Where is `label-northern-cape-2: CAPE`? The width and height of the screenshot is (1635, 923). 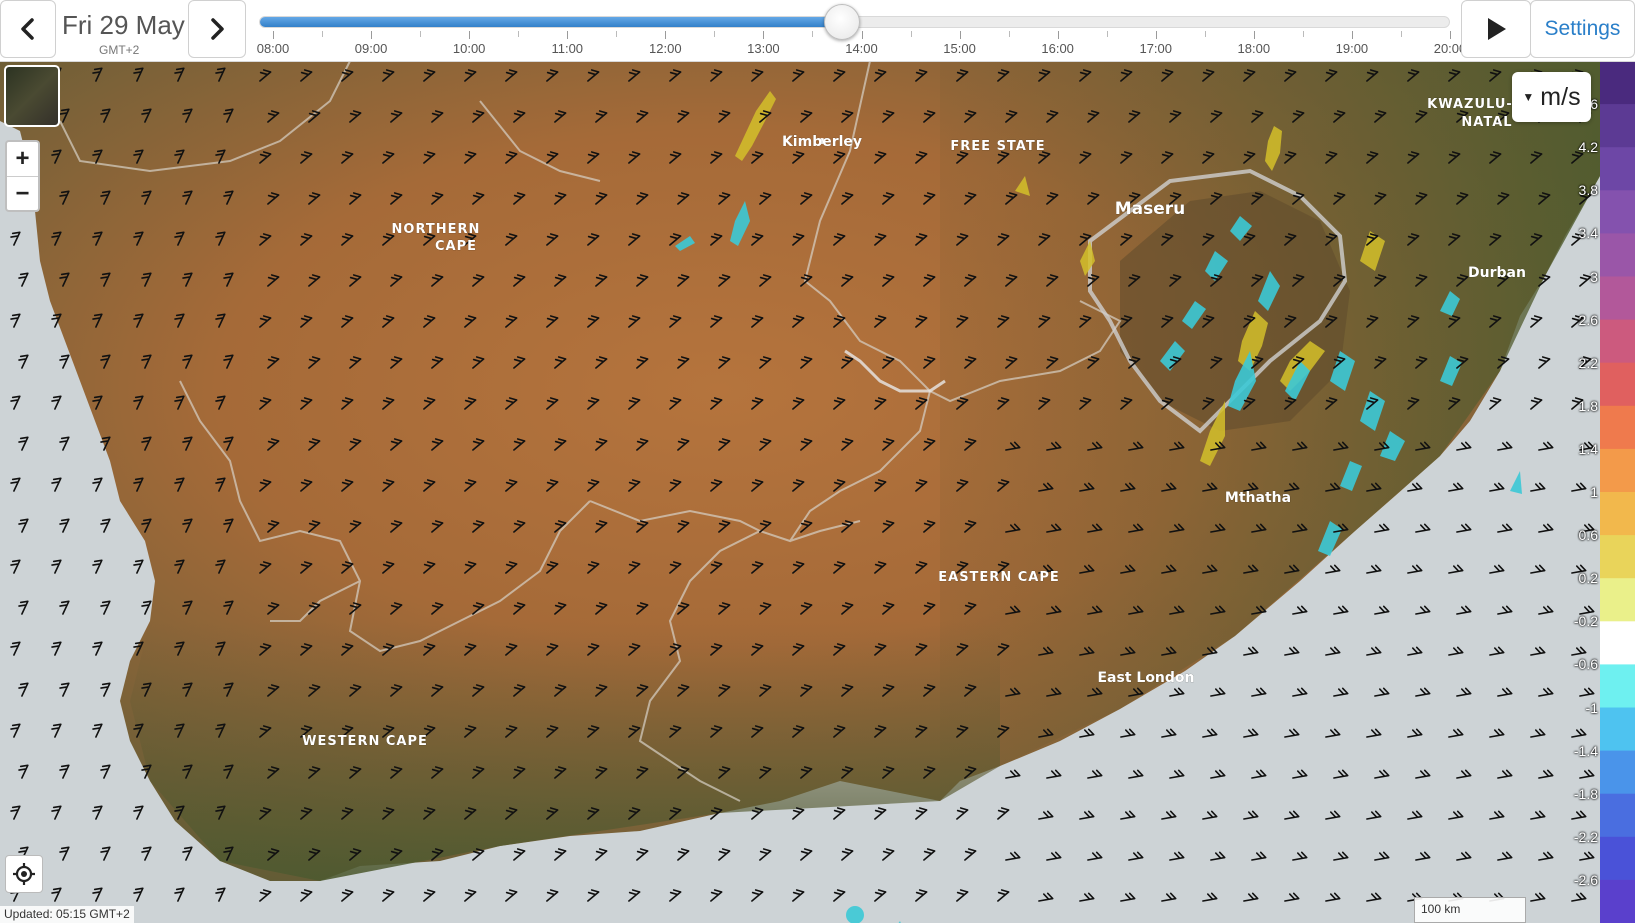 label-northern-cape-2: CAPE is located at coordinates (456, 246).